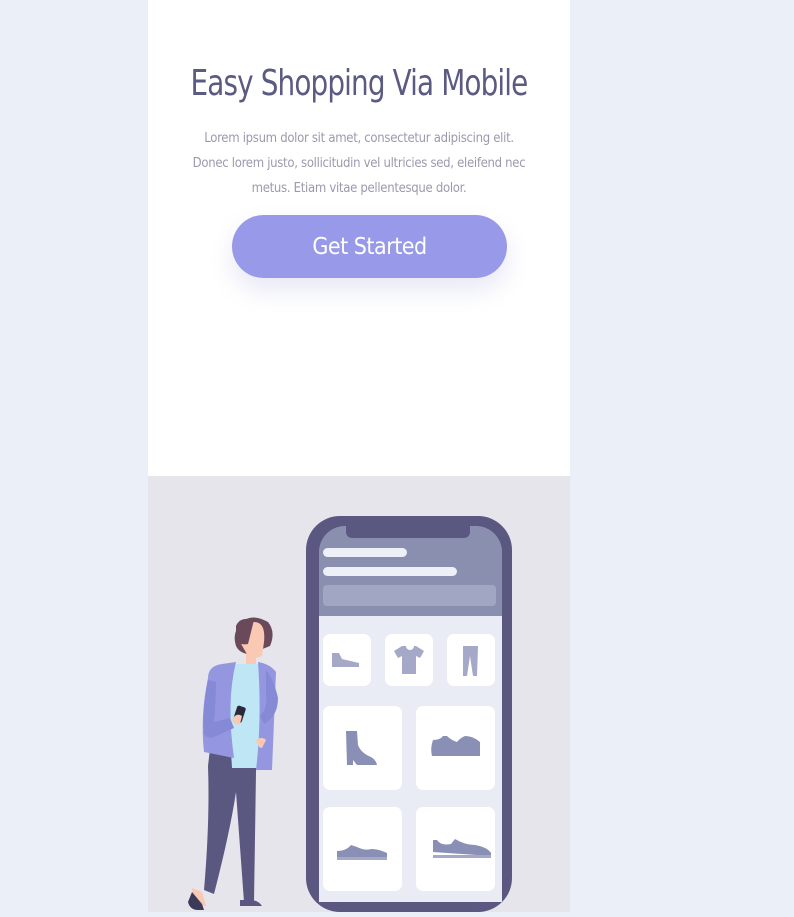  Describe the element at coordinates (369, 246) in the screenshot. I see `get-started-button: Get Started` at that location.